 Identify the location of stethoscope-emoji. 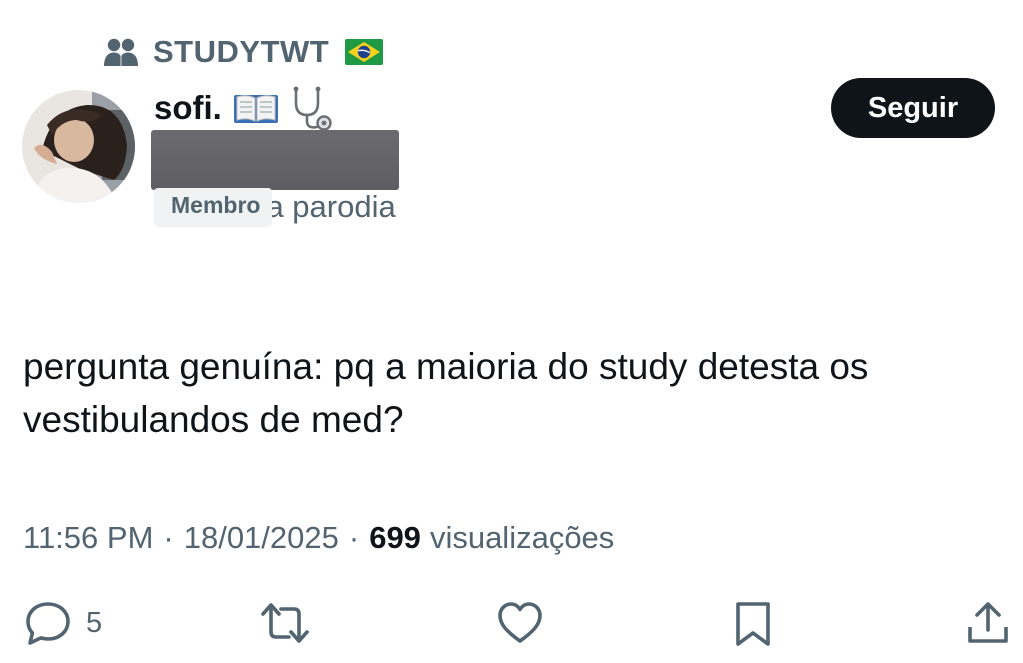
(312, 108).